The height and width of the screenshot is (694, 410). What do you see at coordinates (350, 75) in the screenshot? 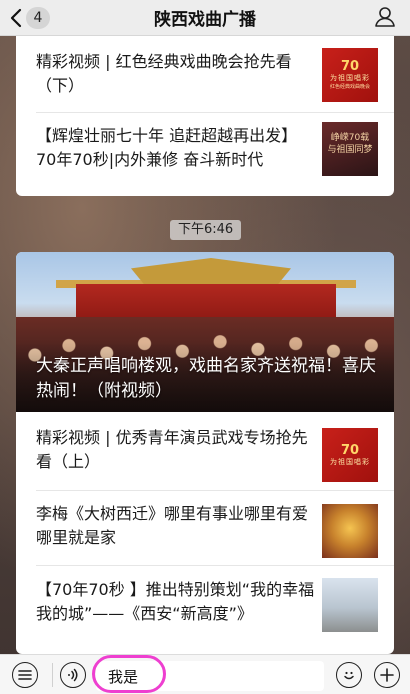
I see `article-thumbnail: 70 为祖国唱彩 红色经典戏曲晚会` at bounding box center [350, 75].